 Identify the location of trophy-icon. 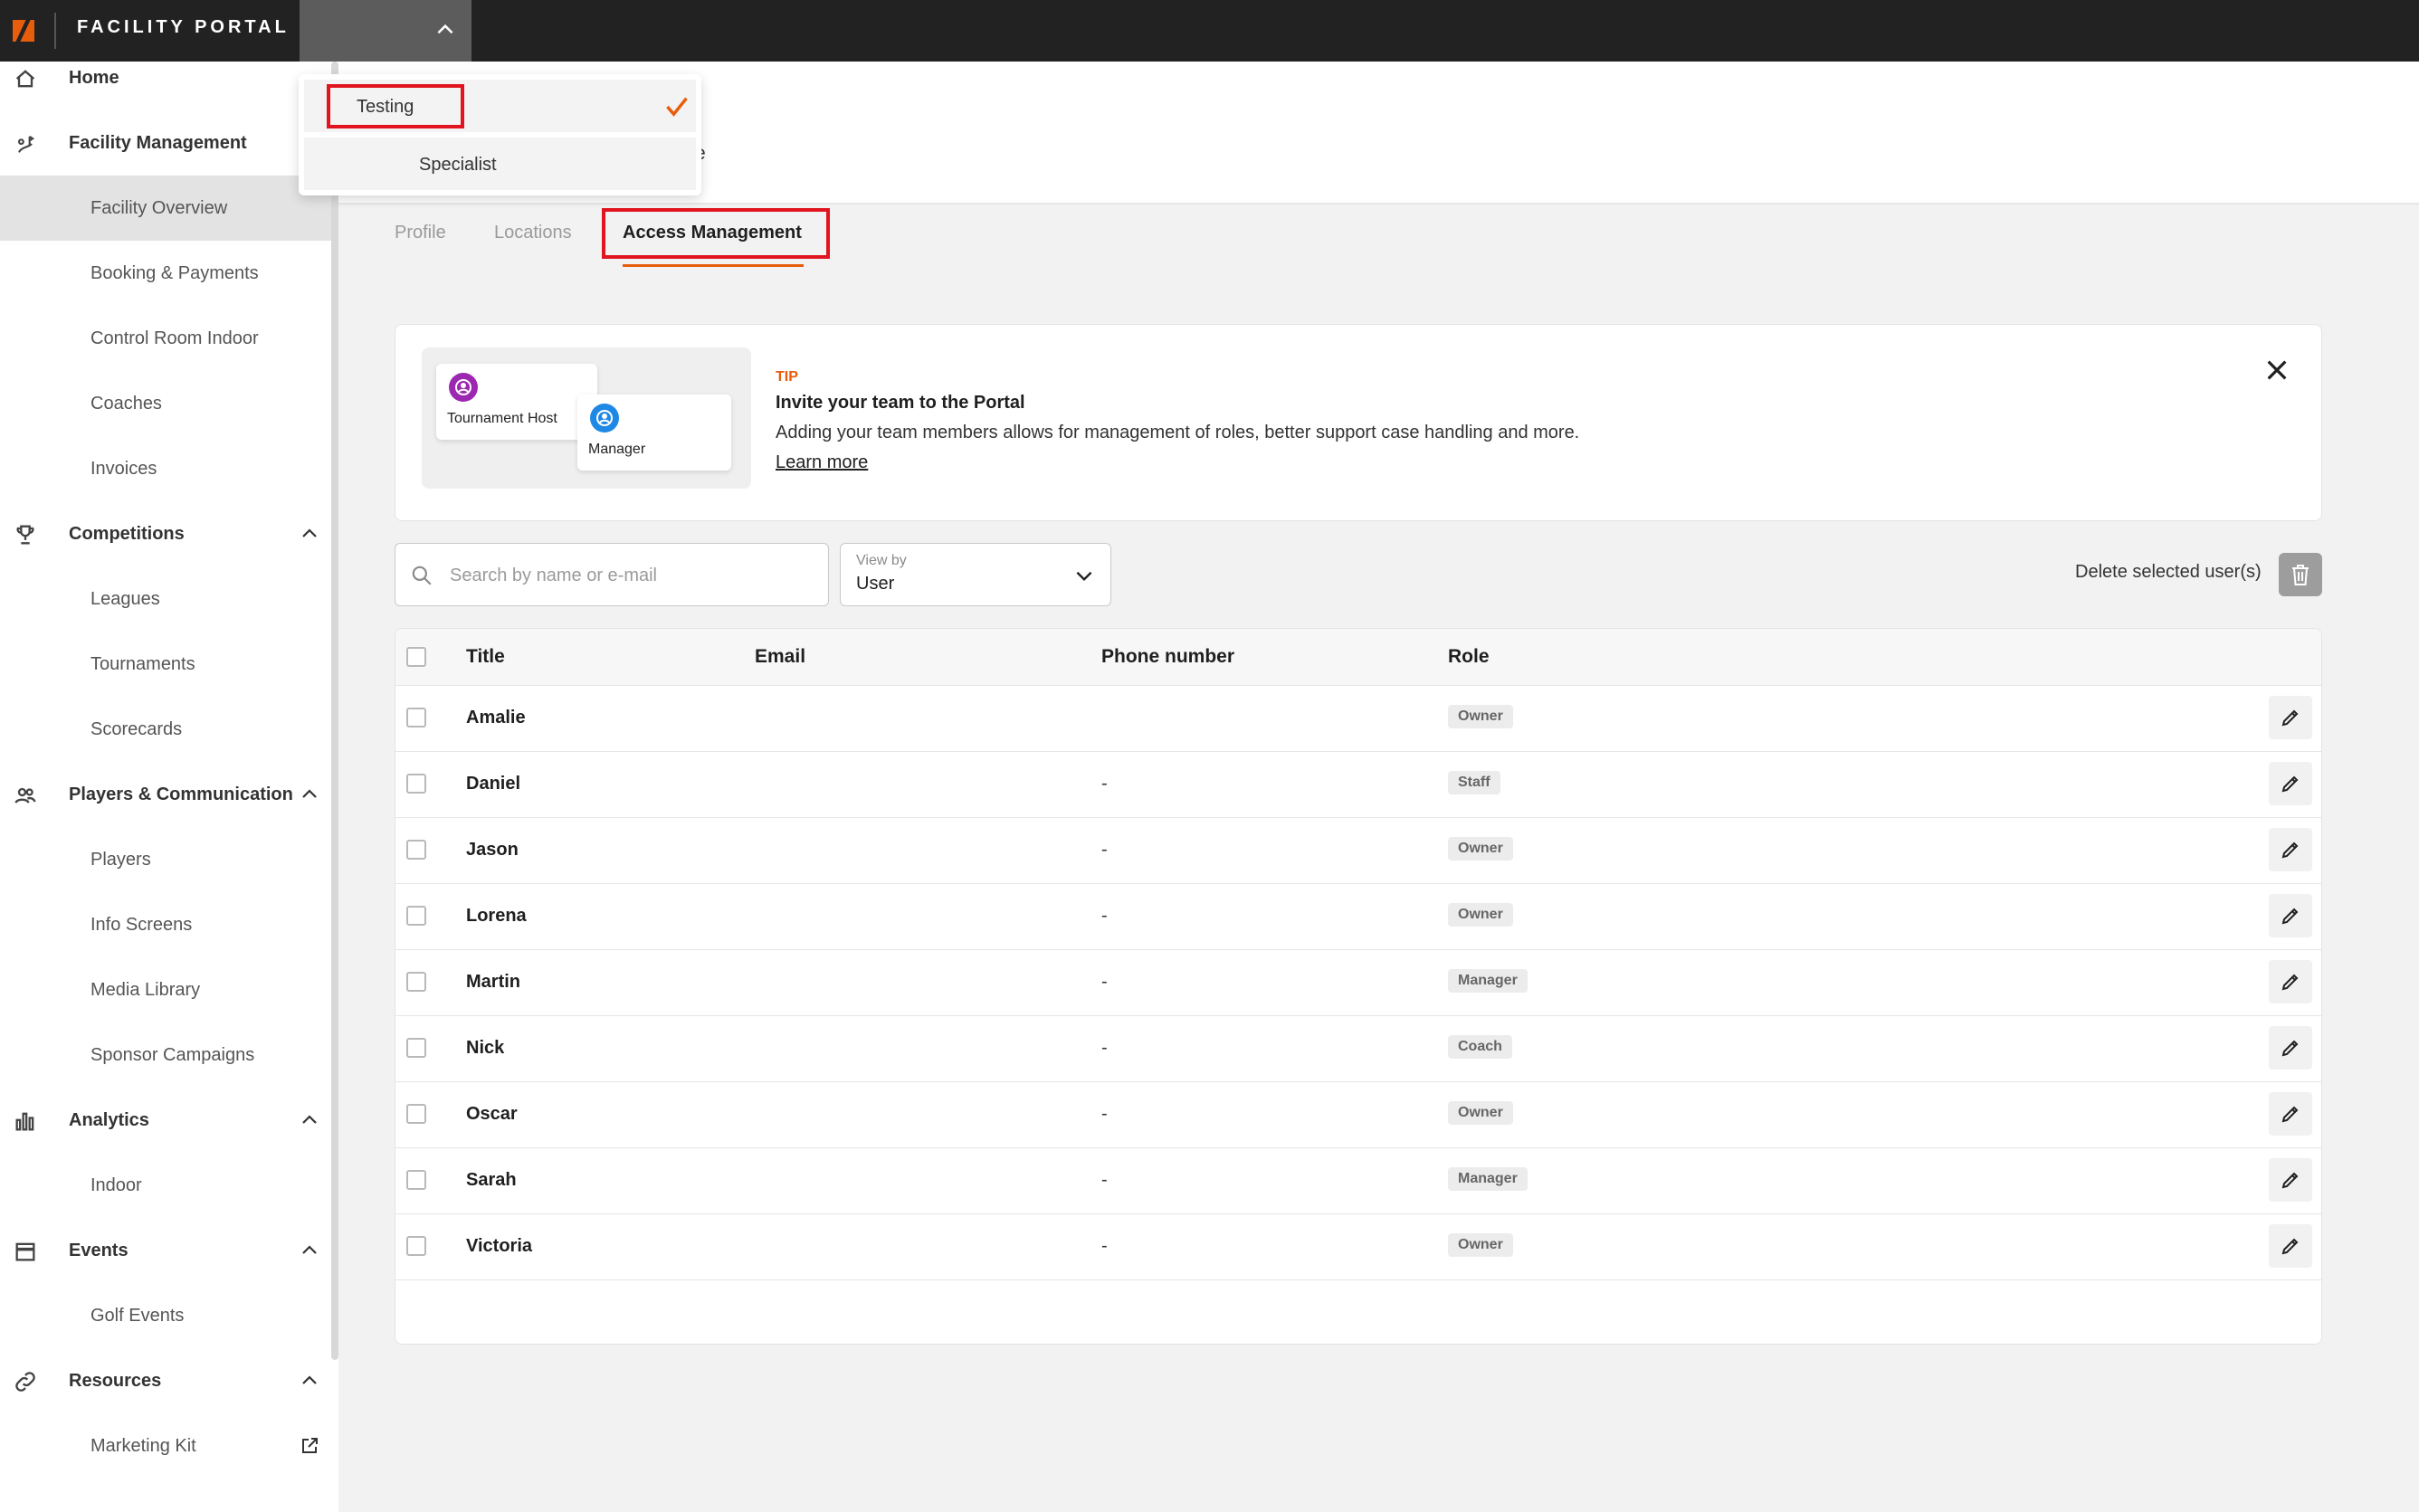
(25, 535).